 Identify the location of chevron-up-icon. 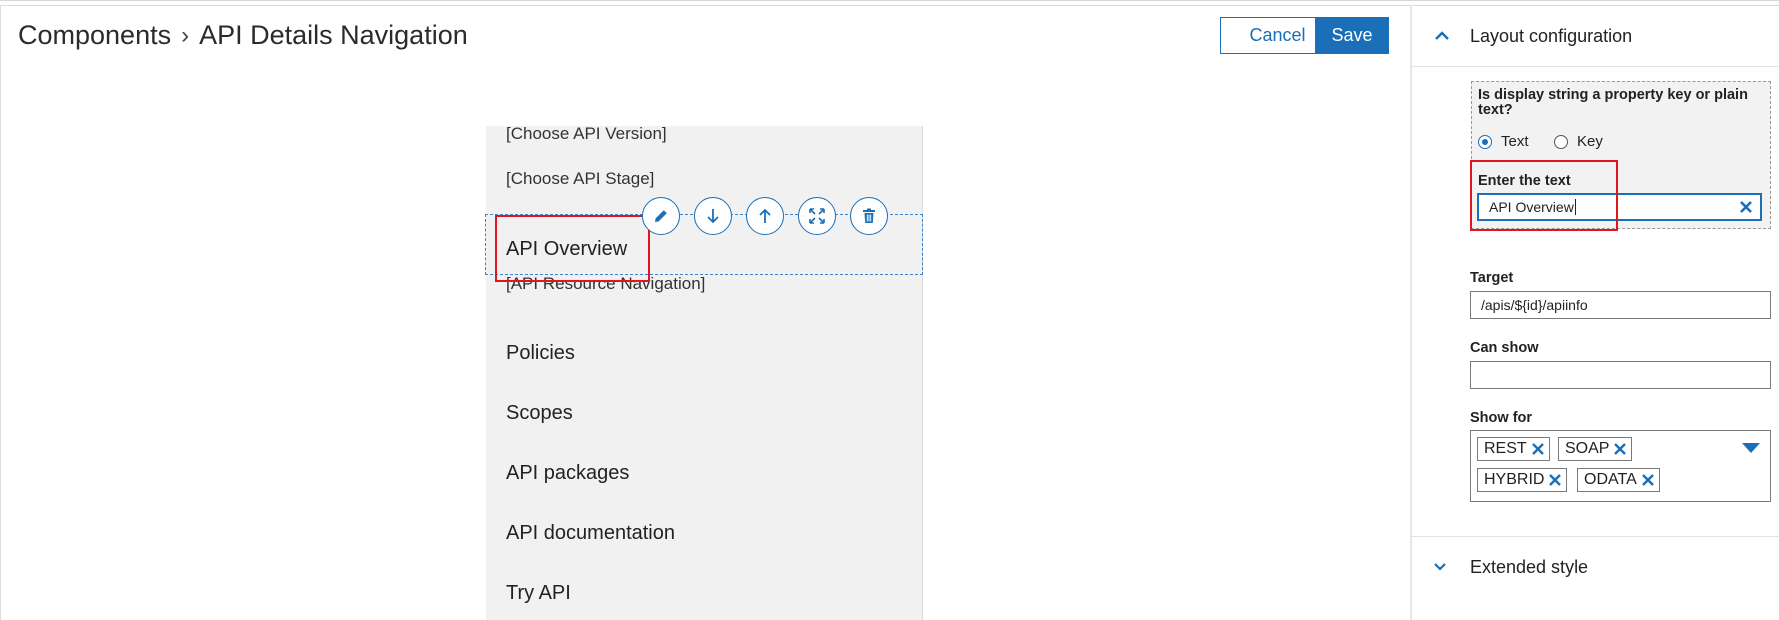
(1442, 35).